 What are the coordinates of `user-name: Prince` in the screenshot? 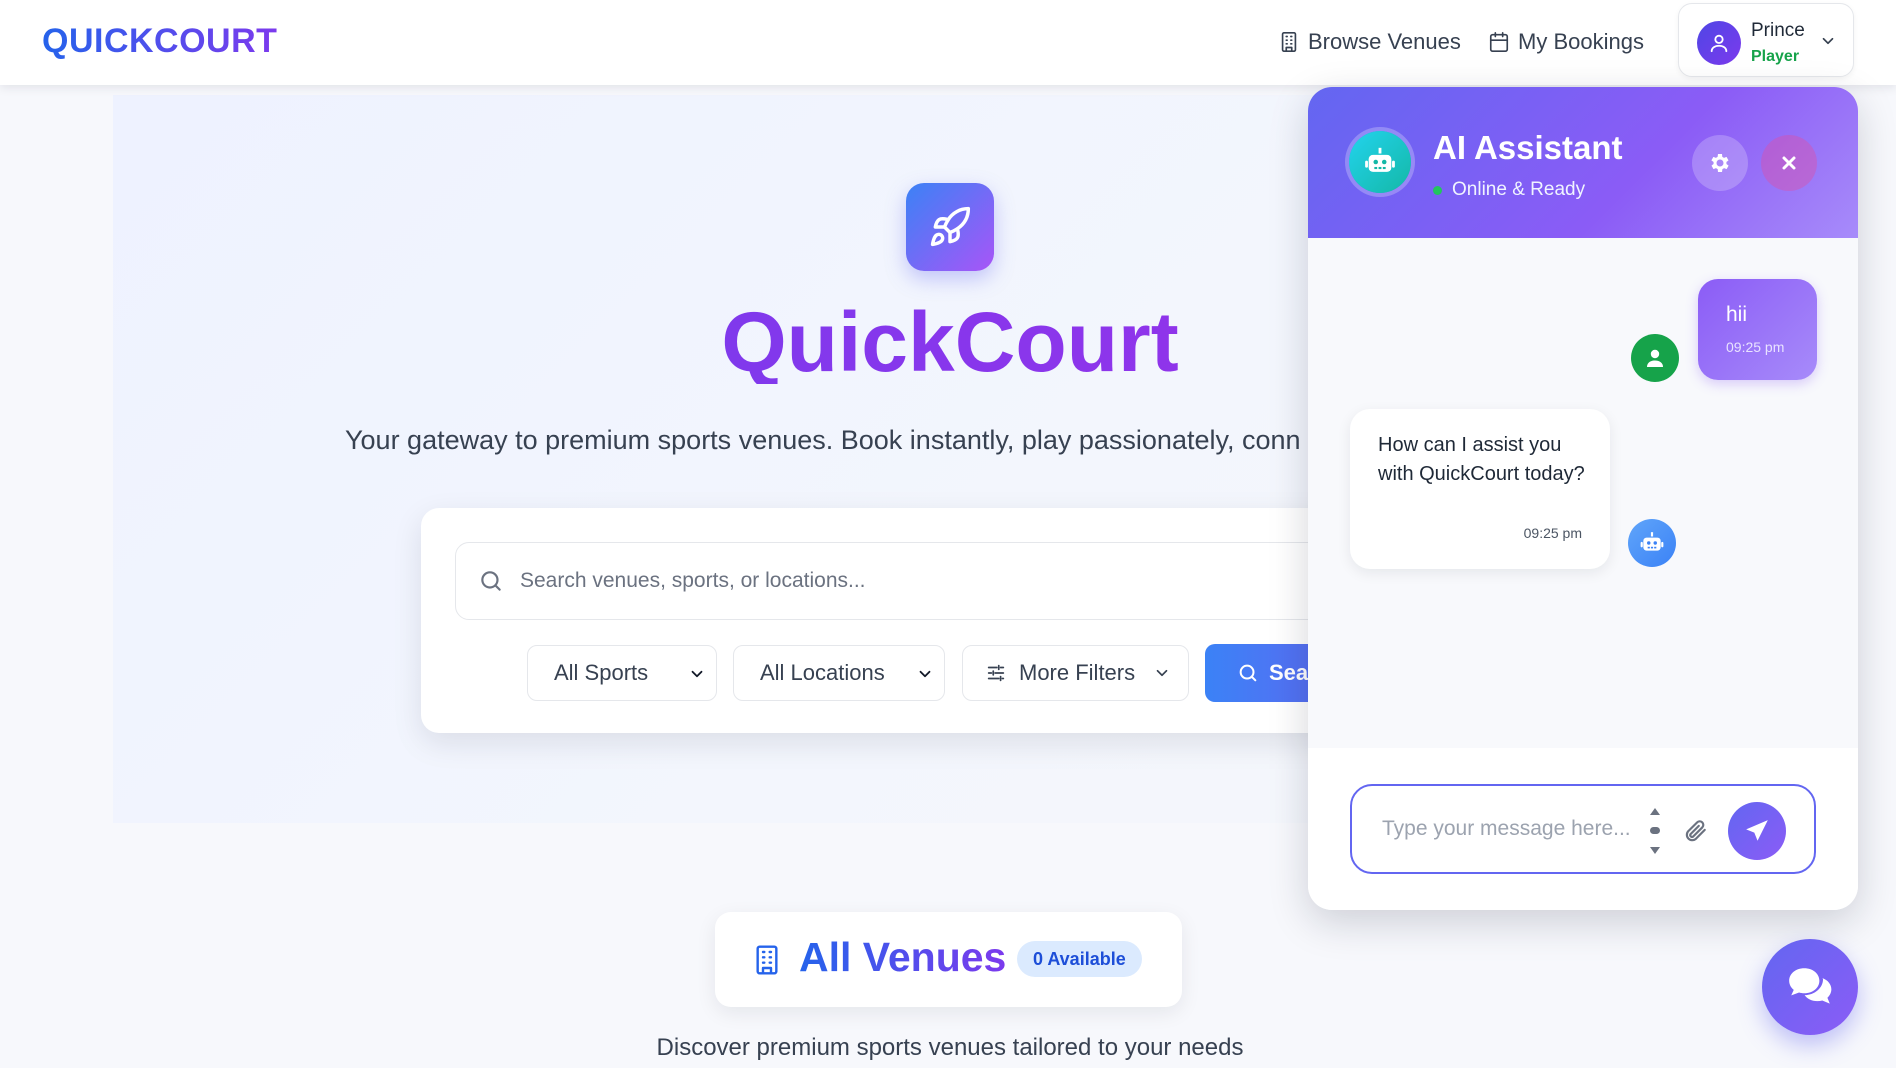 It's located at (1778, 30).